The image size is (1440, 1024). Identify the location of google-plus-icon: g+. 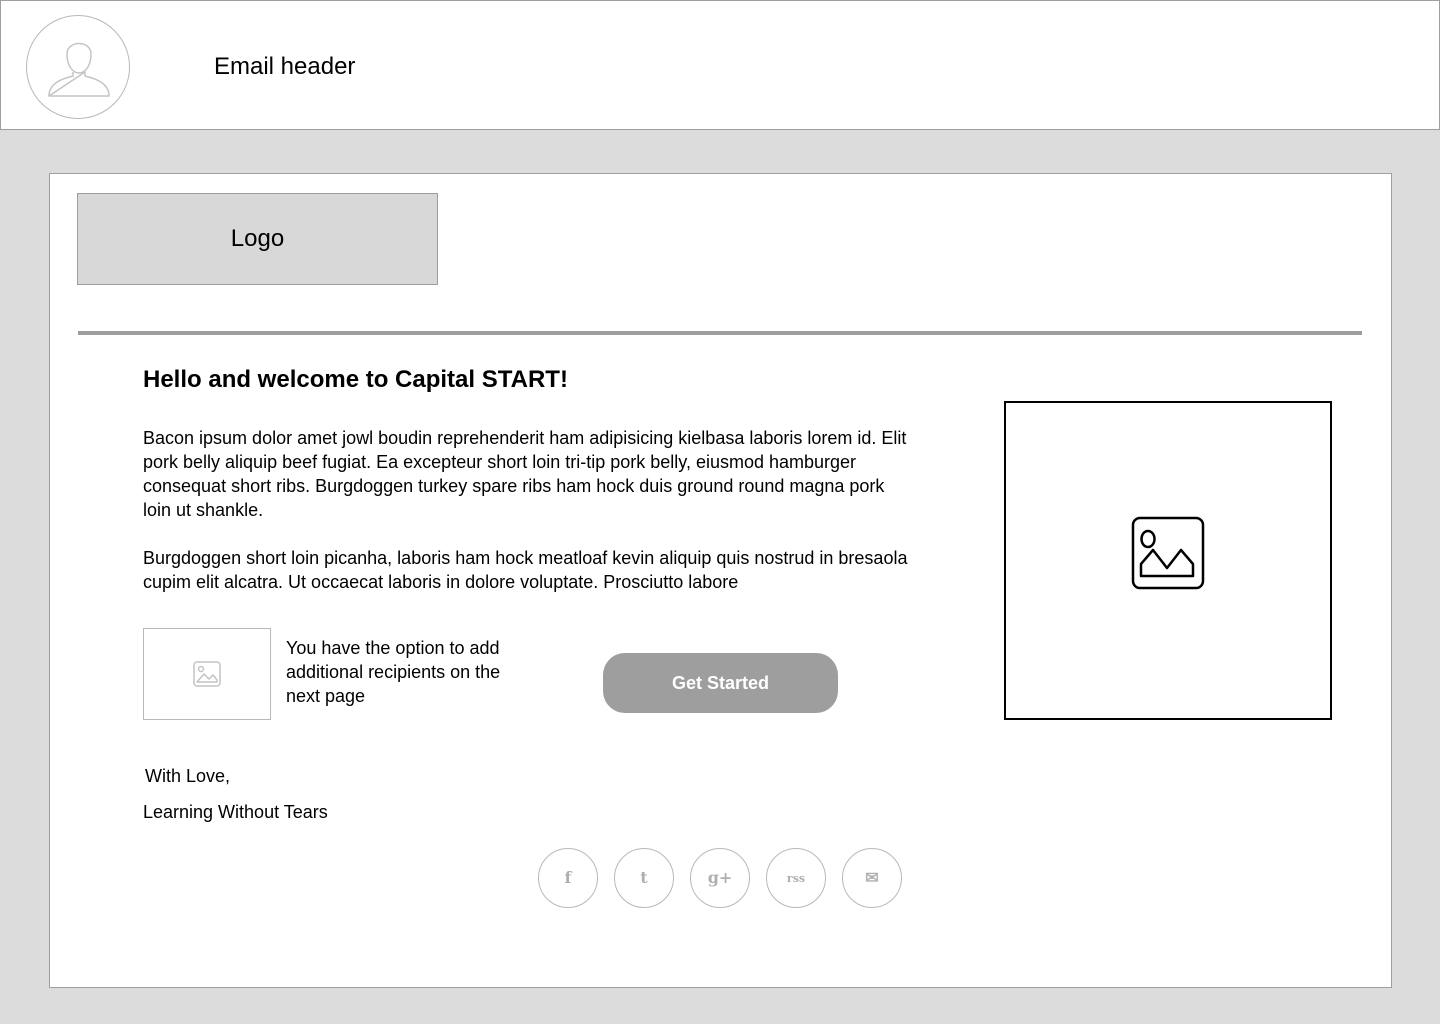
(720, 878).